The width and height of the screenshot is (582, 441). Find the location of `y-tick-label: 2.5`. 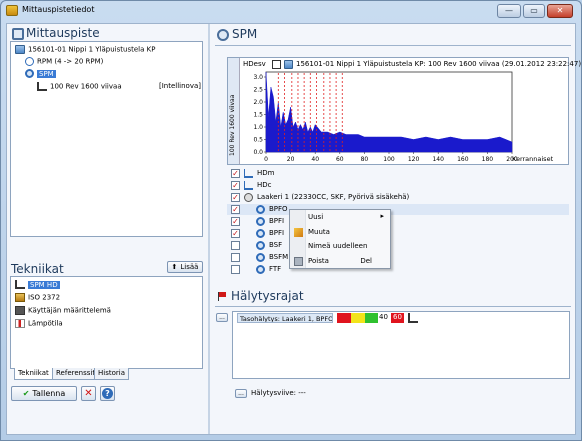

y-tick-label: 2.5 is located at coordinates (258, 90).